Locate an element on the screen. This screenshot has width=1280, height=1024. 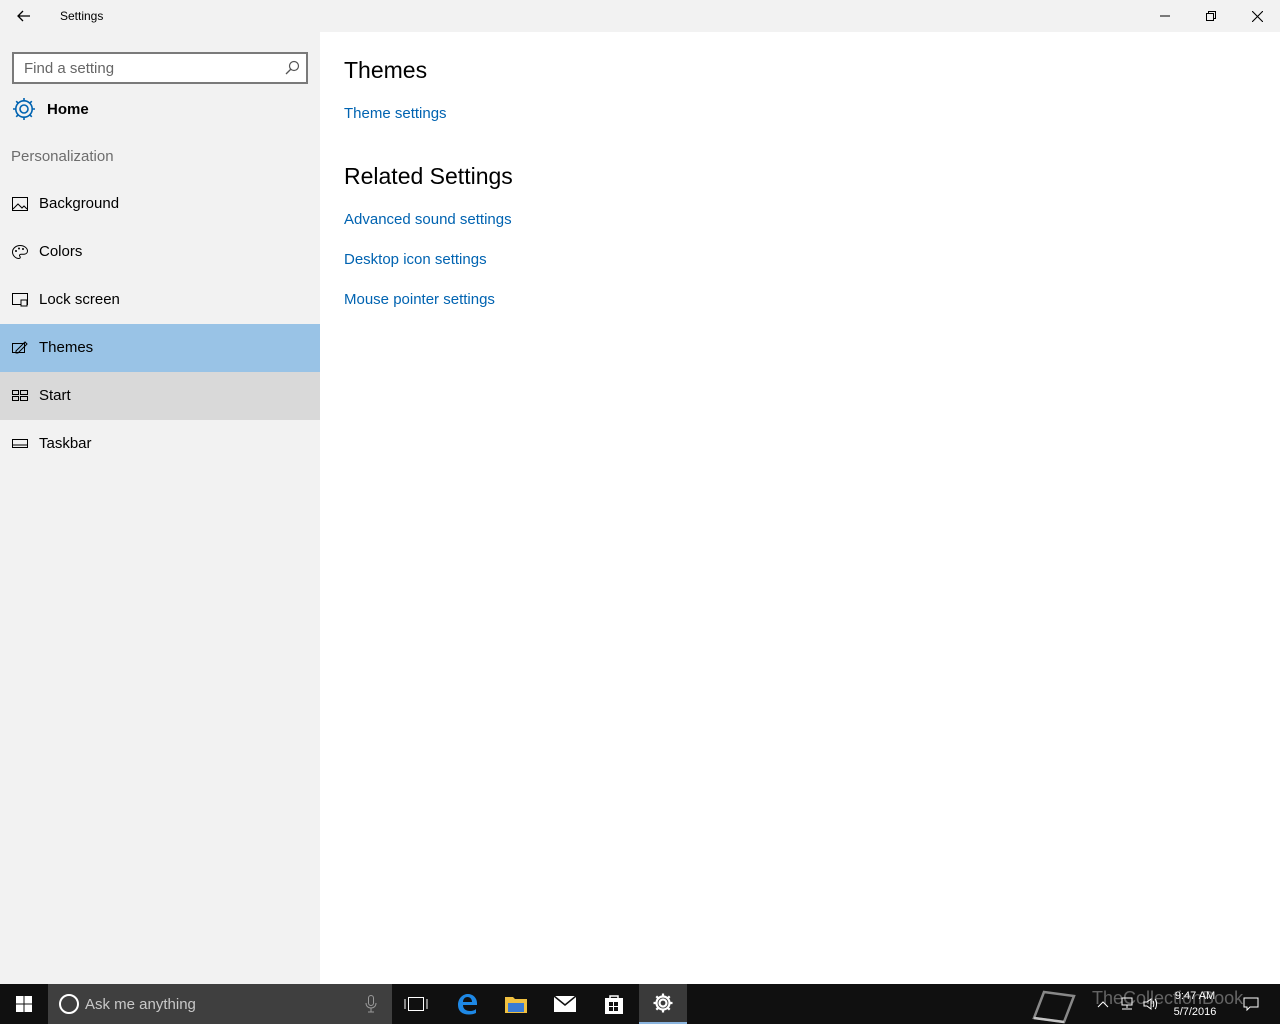
sidebar-item-background: Background is located at coordinates (160, 204).